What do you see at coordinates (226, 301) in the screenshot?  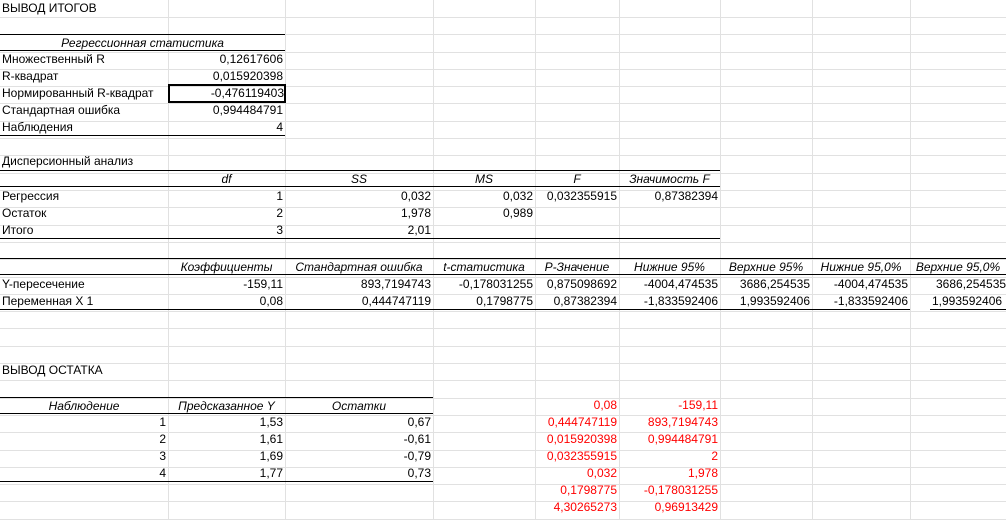 I see `coef-cell: 0,08` at bounding box center [226, 301].